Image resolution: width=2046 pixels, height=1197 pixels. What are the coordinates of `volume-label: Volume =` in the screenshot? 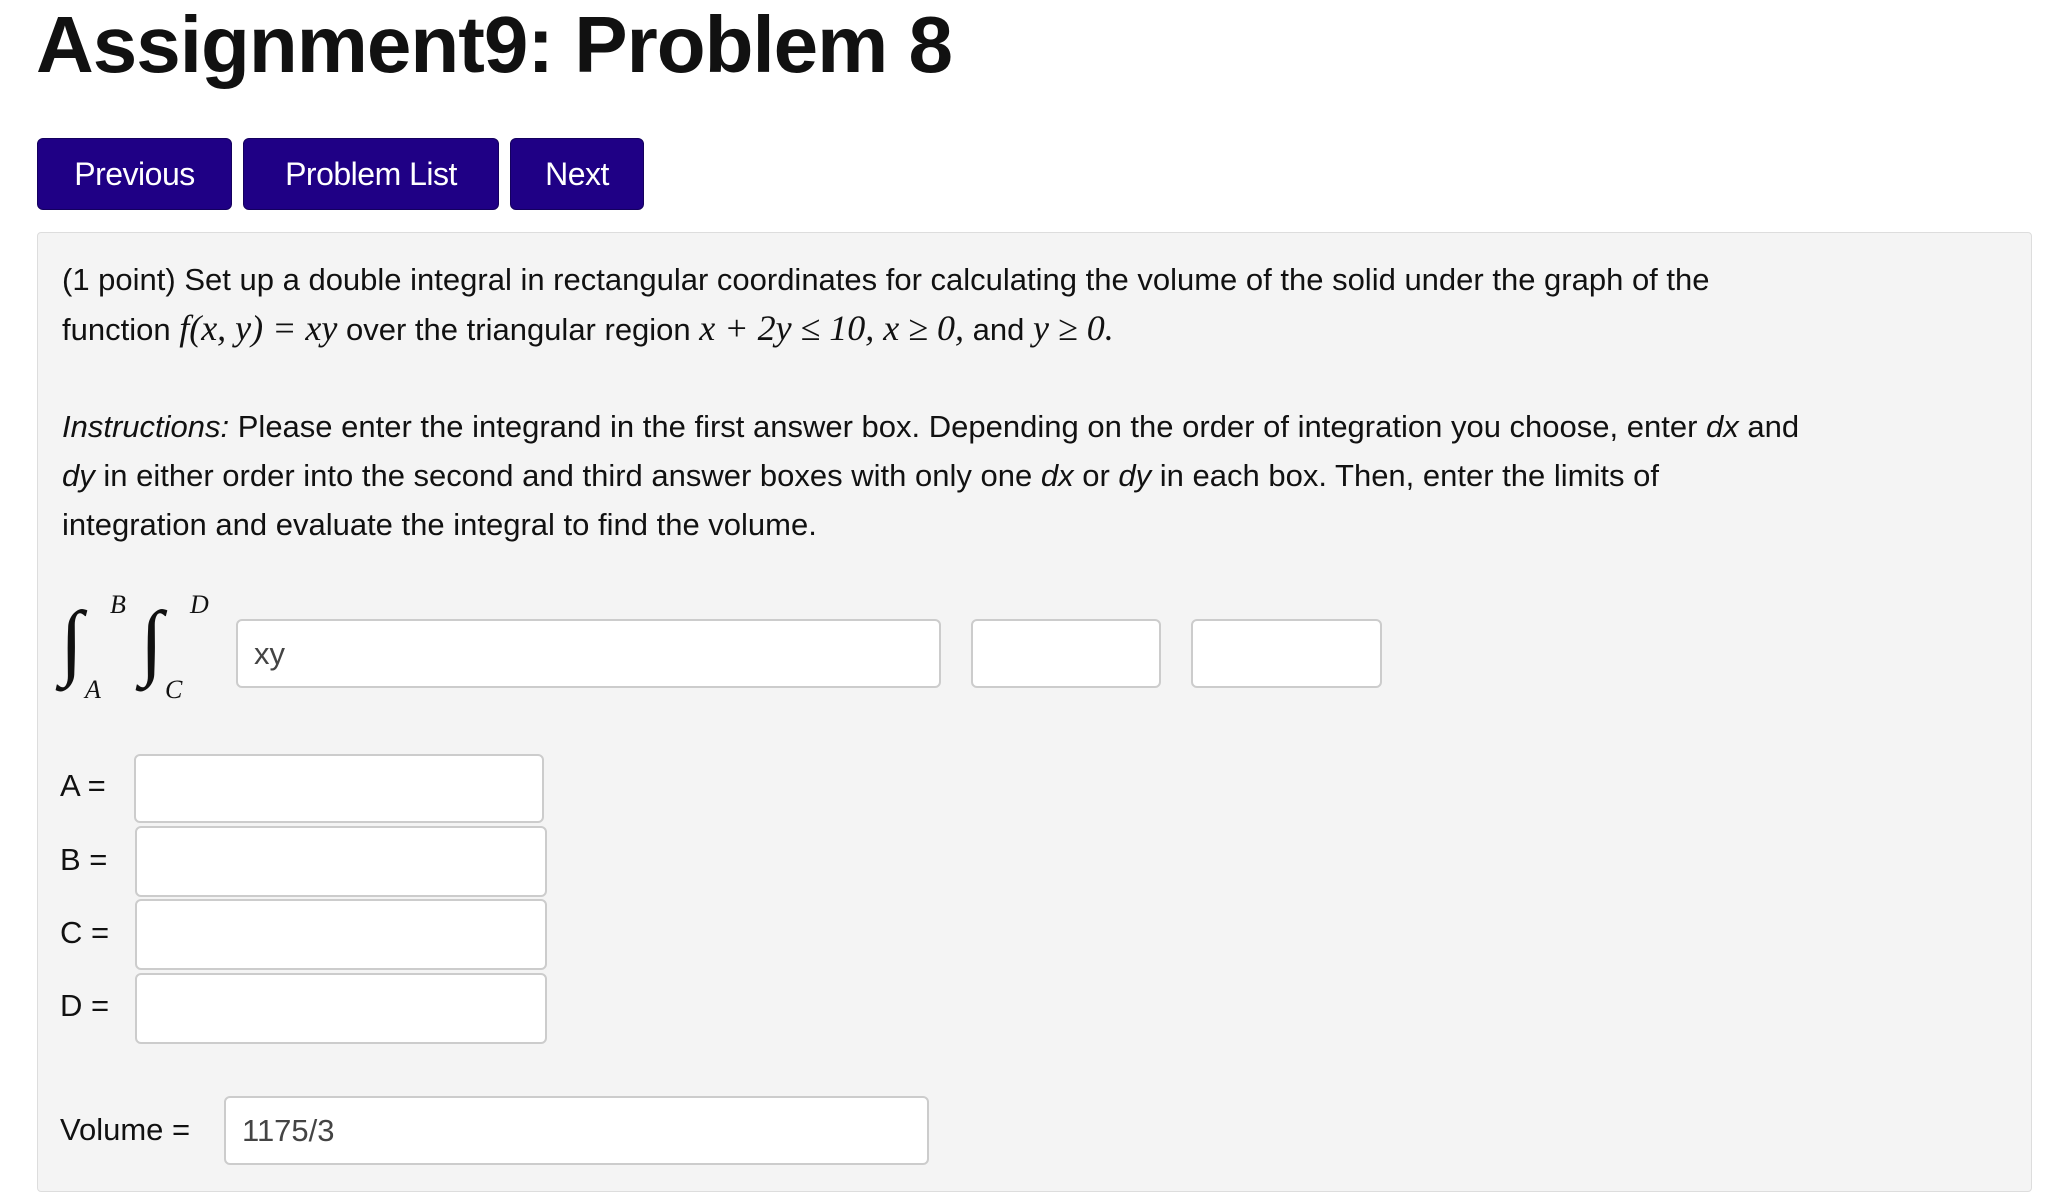 It's located at (125, 1129).